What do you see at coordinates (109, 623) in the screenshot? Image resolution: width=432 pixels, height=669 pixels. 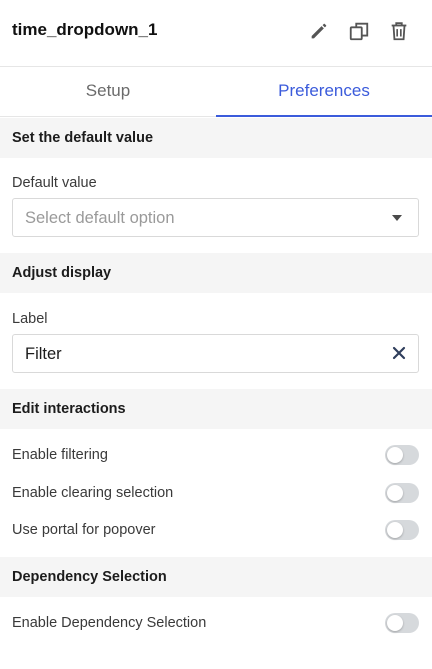 I see `enable-dependency-label: Enable Dependency Selection` at bounding box center [109, 623].